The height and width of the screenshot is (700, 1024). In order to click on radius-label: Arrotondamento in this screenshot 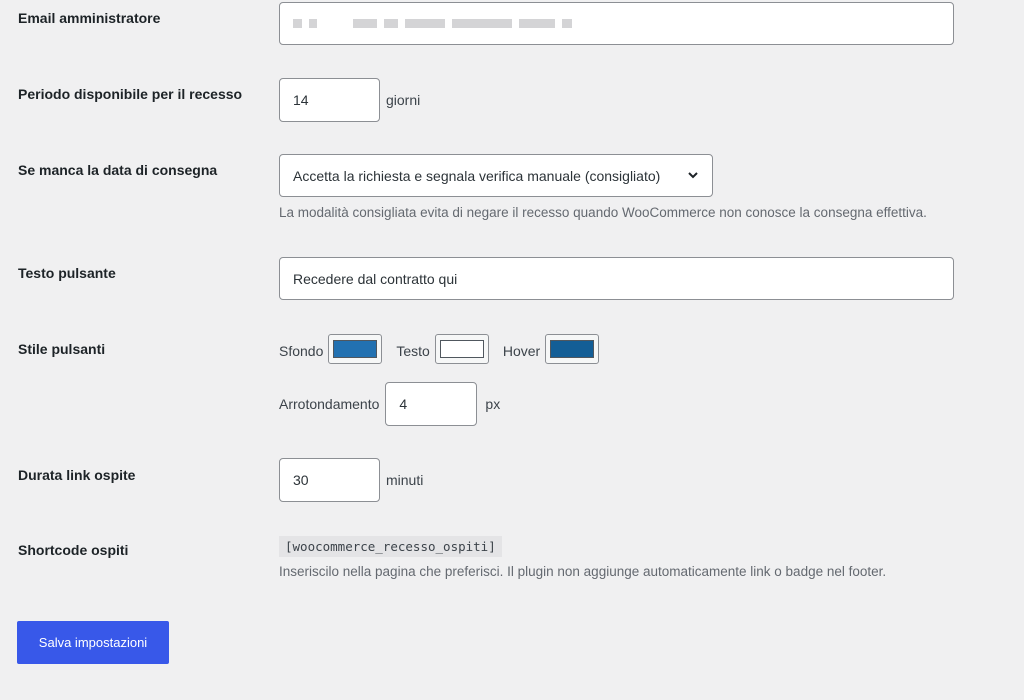, I will do `click(329, 404)`.